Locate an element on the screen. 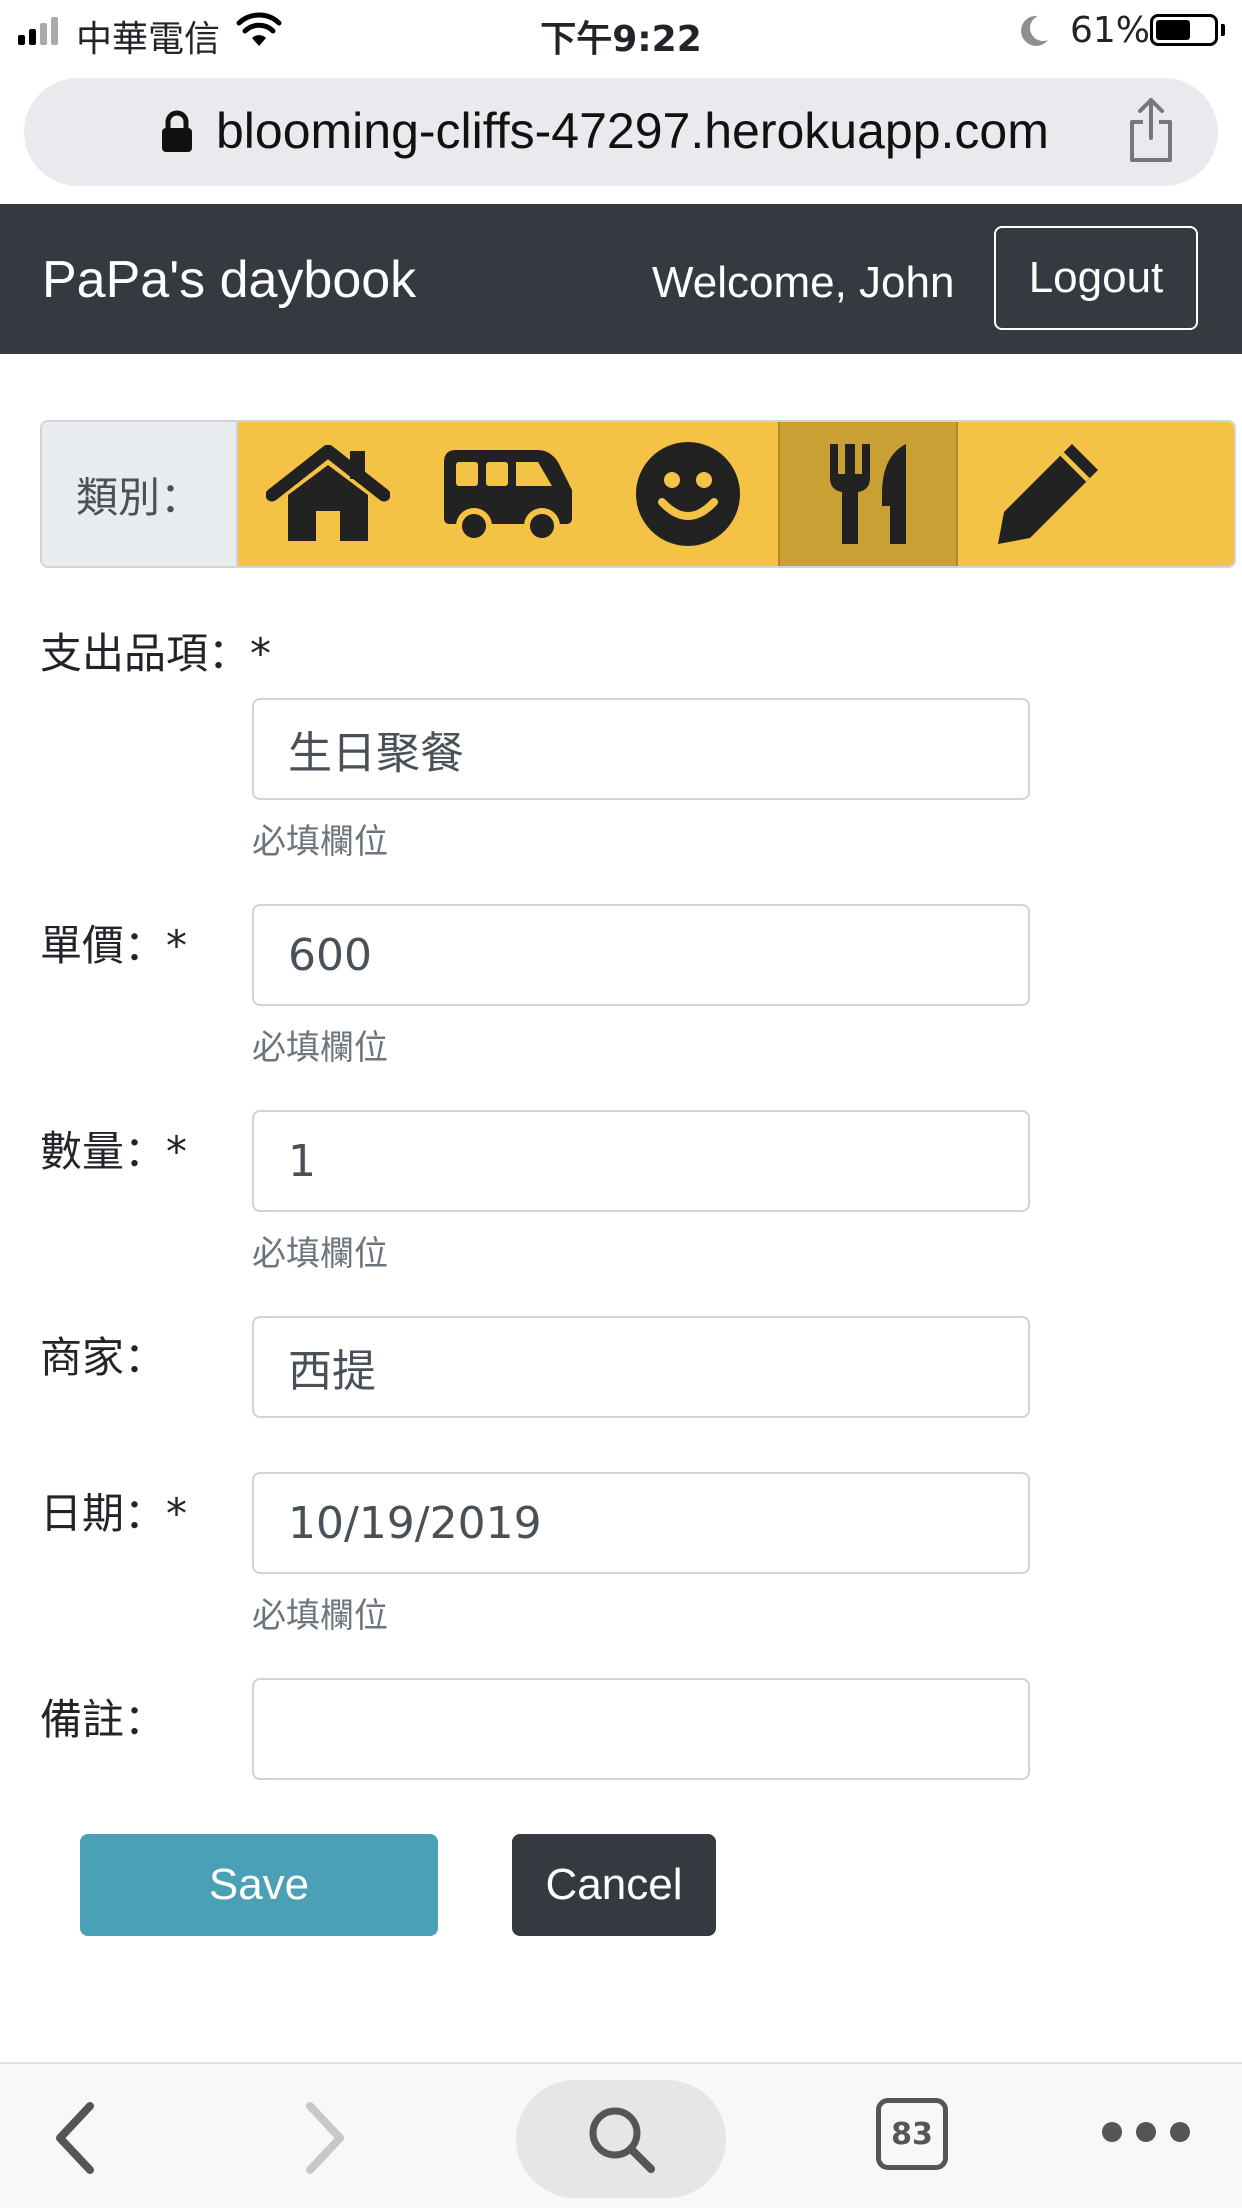 The width and height of the screenshot is (1242, 2208). category-selector: 類別： is located at coordinates (638, 494).